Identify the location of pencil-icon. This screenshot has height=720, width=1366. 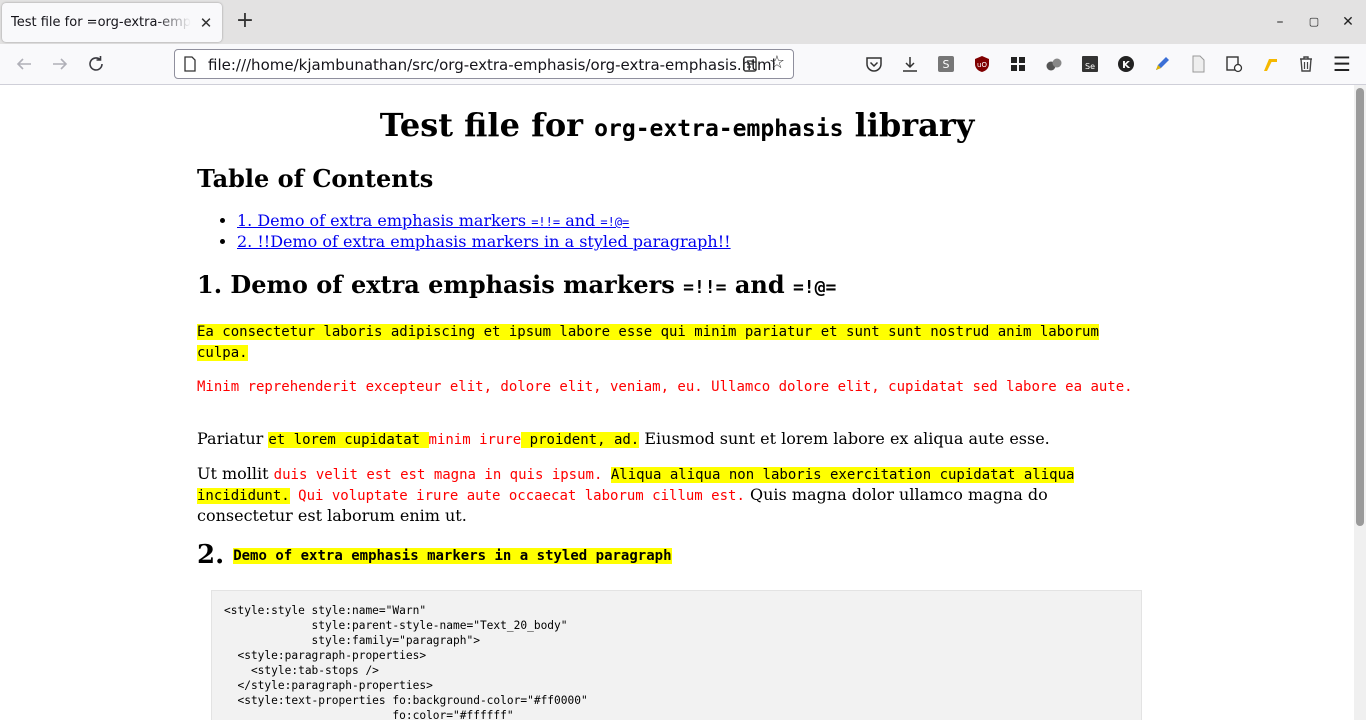
(1162, 64).